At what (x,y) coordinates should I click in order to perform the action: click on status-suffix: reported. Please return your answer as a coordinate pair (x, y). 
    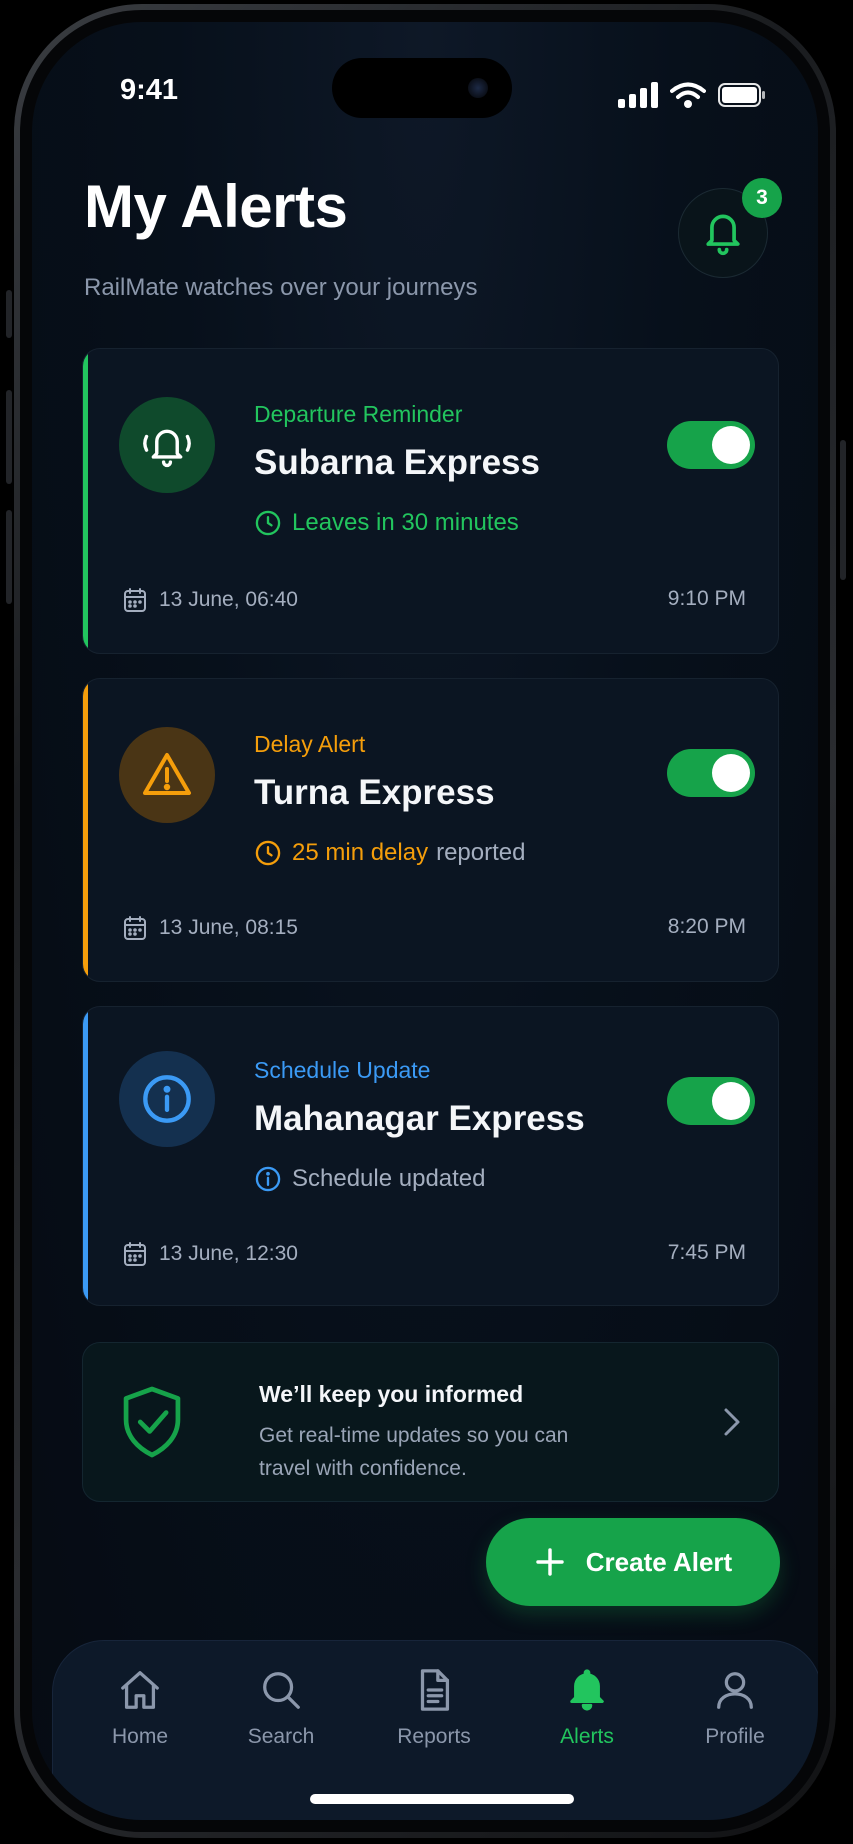
    Looking at the image, I should click on (481, 852).